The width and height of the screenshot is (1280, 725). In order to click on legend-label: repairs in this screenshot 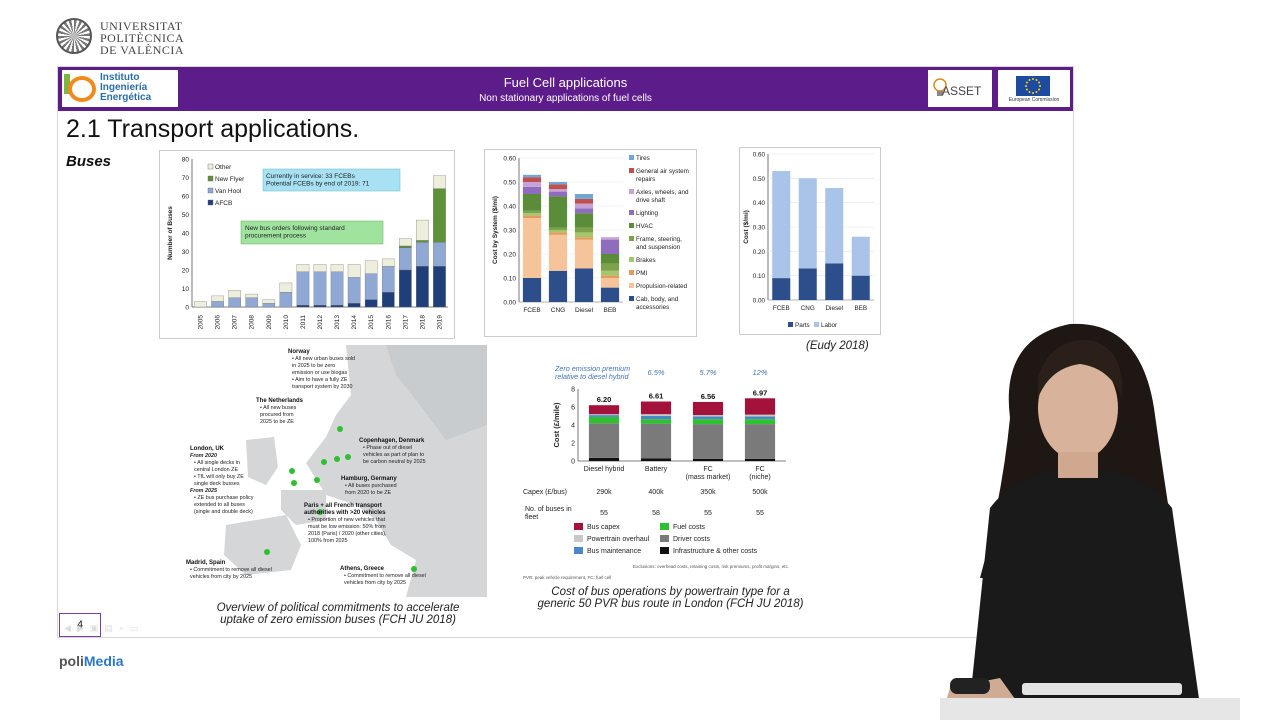, I will do `click(645, 179)`.